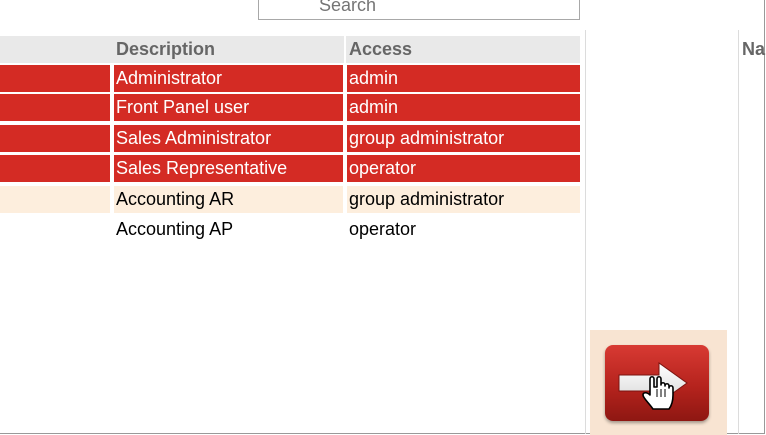  Describe the element at coordinates (290, 78) in the screenshot. I see `table-row: Administrator admin` at that location.